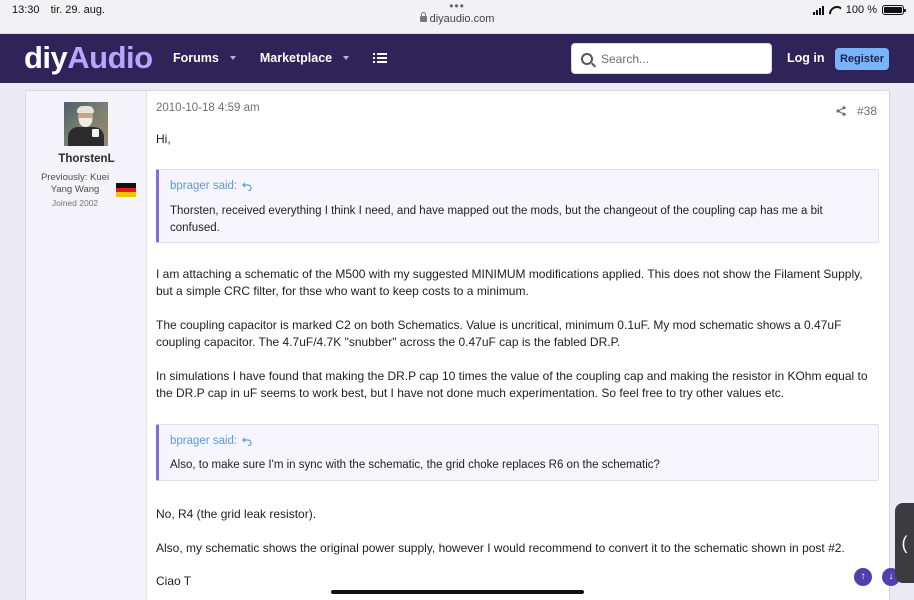 Image resolution: width=914 pixels, height=600 pixels. What do you see at coordinates (462, 19) in the screenshot?
I see `url-text: diyaudio.com` at bounding box center [462, 19].